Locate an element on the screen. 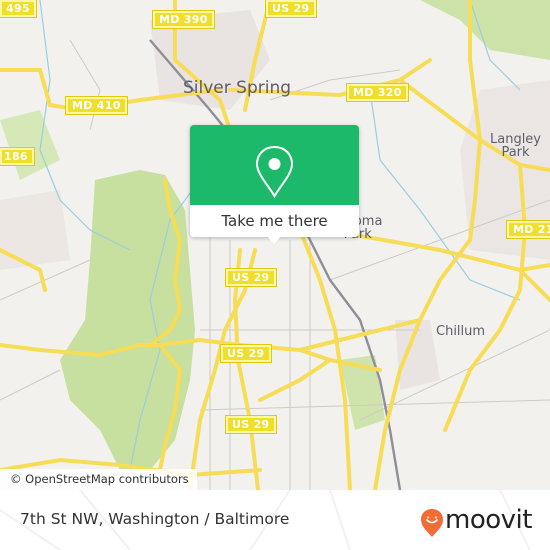  popup-pointer is located at coordinates (274, 240).